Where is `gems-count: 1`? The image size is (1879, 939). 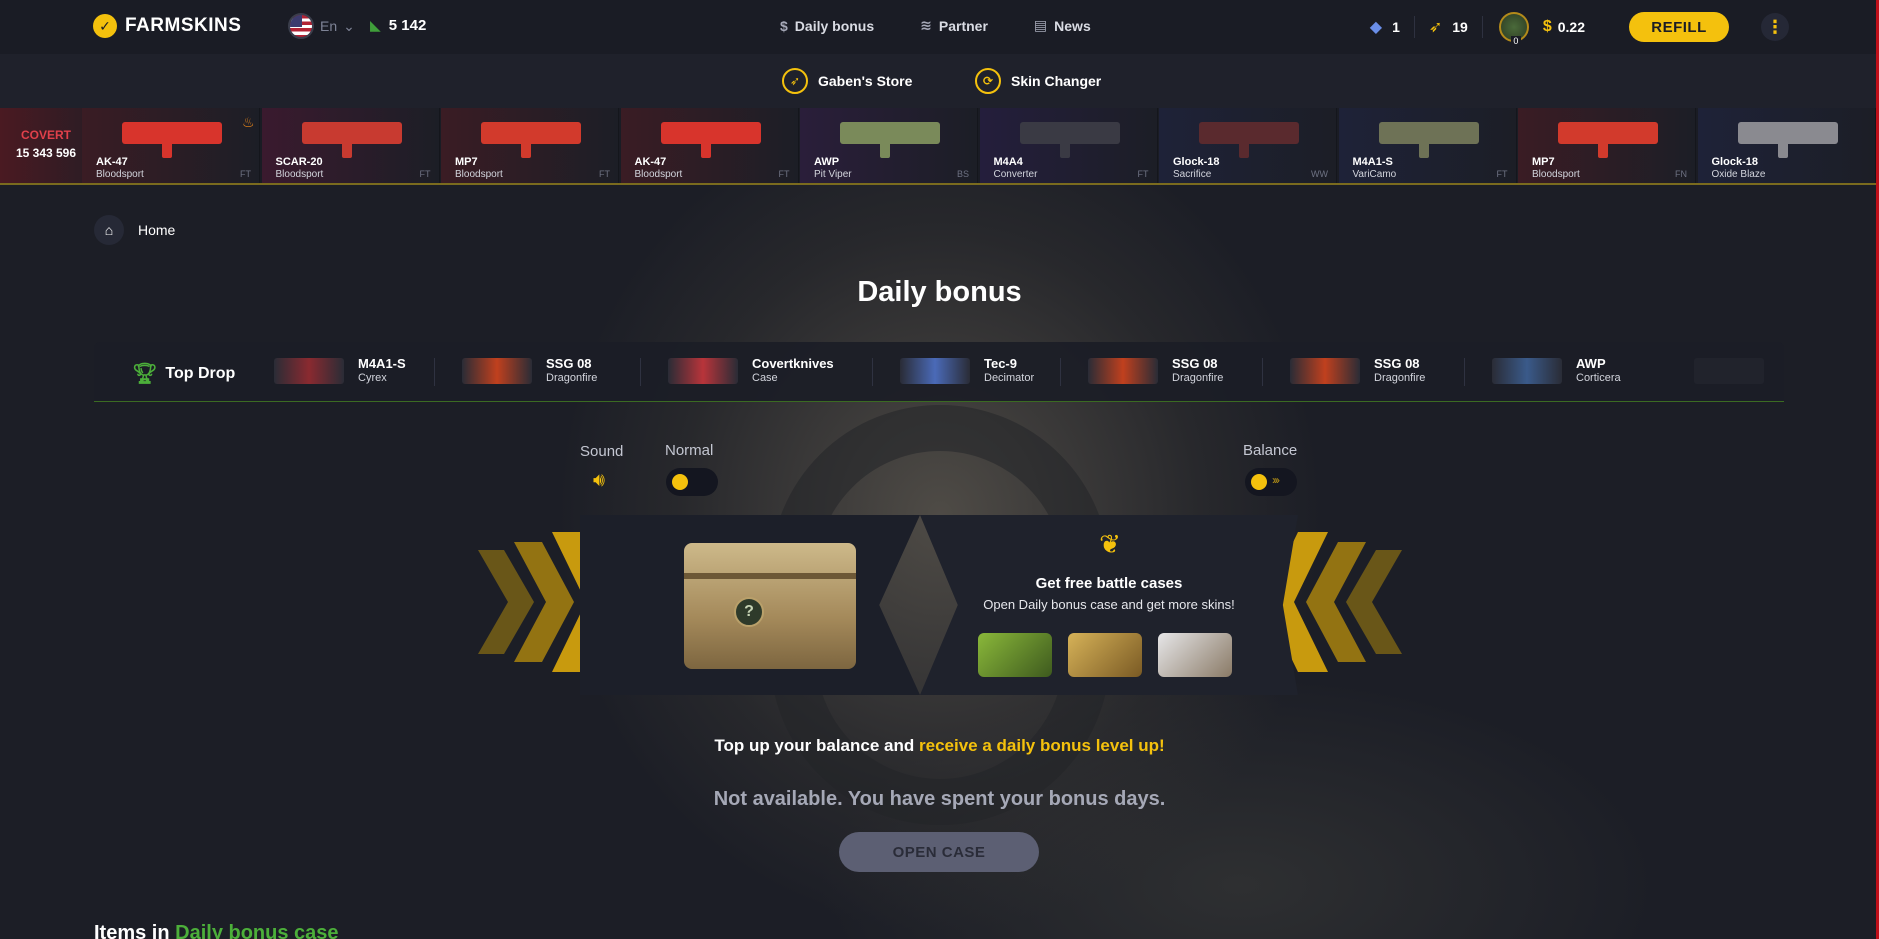
gems-count: 1 is located at coordinates (1396, 27).